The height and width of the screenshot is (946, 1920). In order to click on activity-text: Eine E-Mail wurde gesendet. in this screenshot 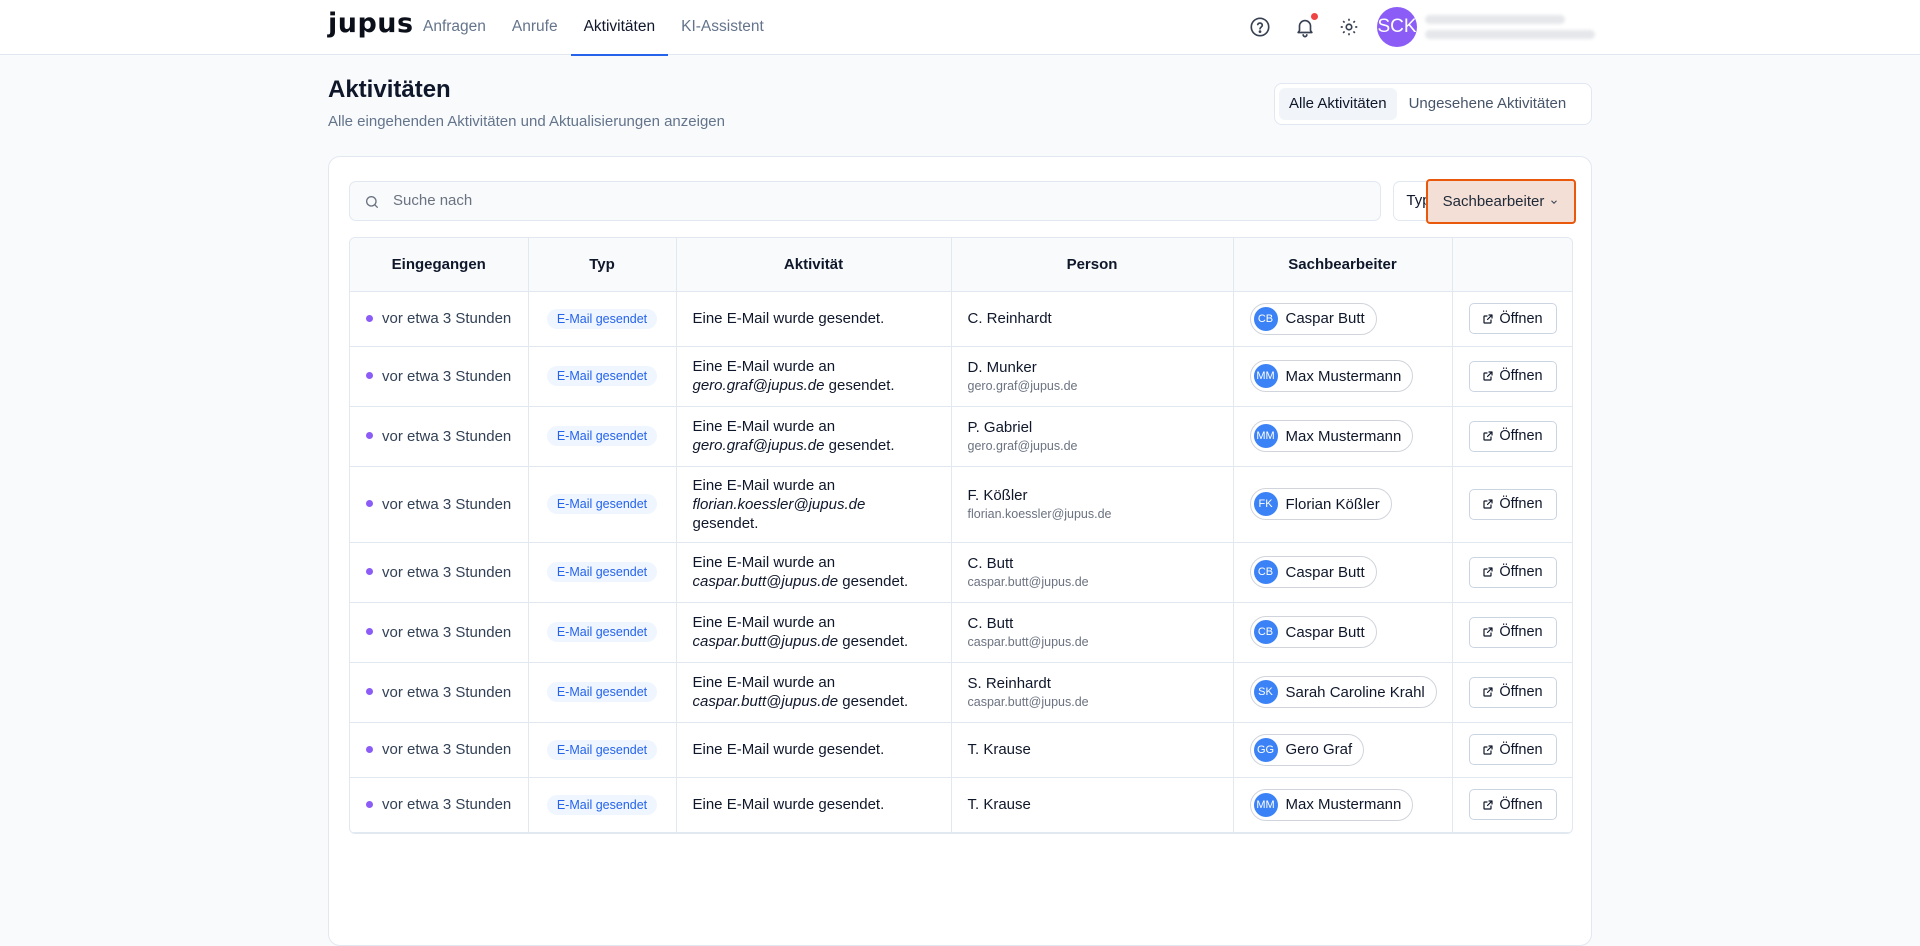, I will do `click(814, 318)`.